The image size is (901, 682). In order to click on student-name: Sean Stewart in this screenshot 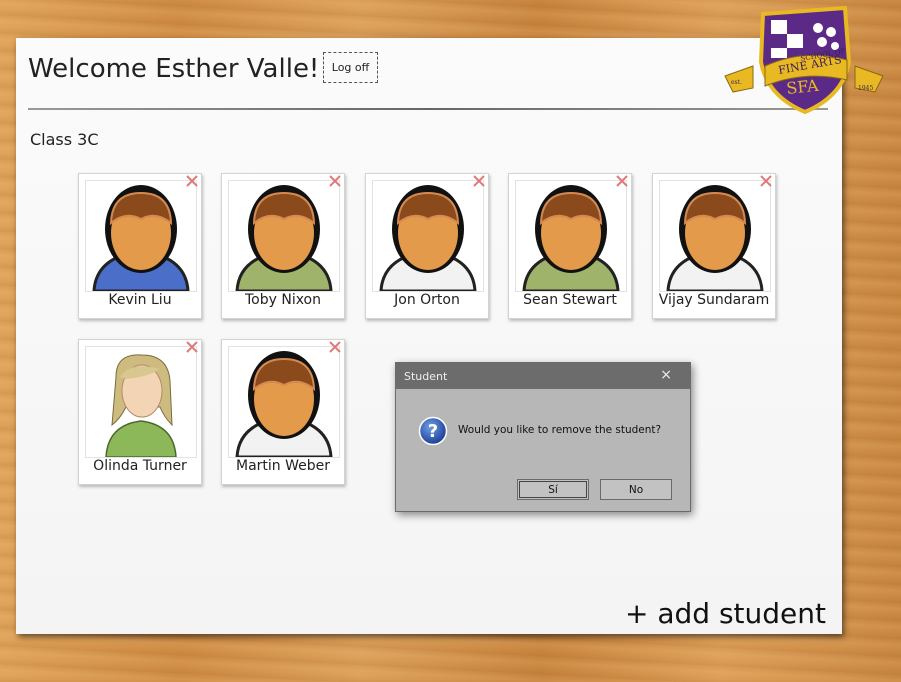, I will do `click(570, 300)`.